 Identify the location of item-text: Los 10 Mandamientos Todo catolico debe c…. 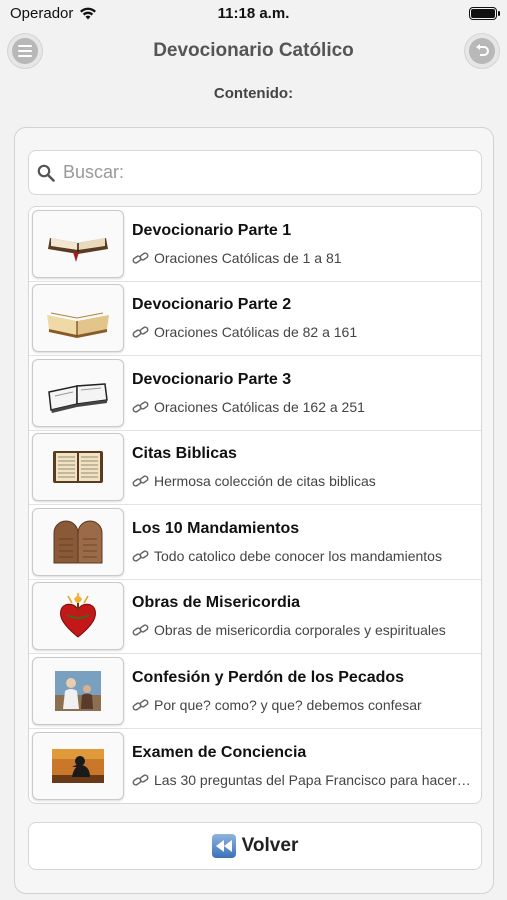
(302, 542).